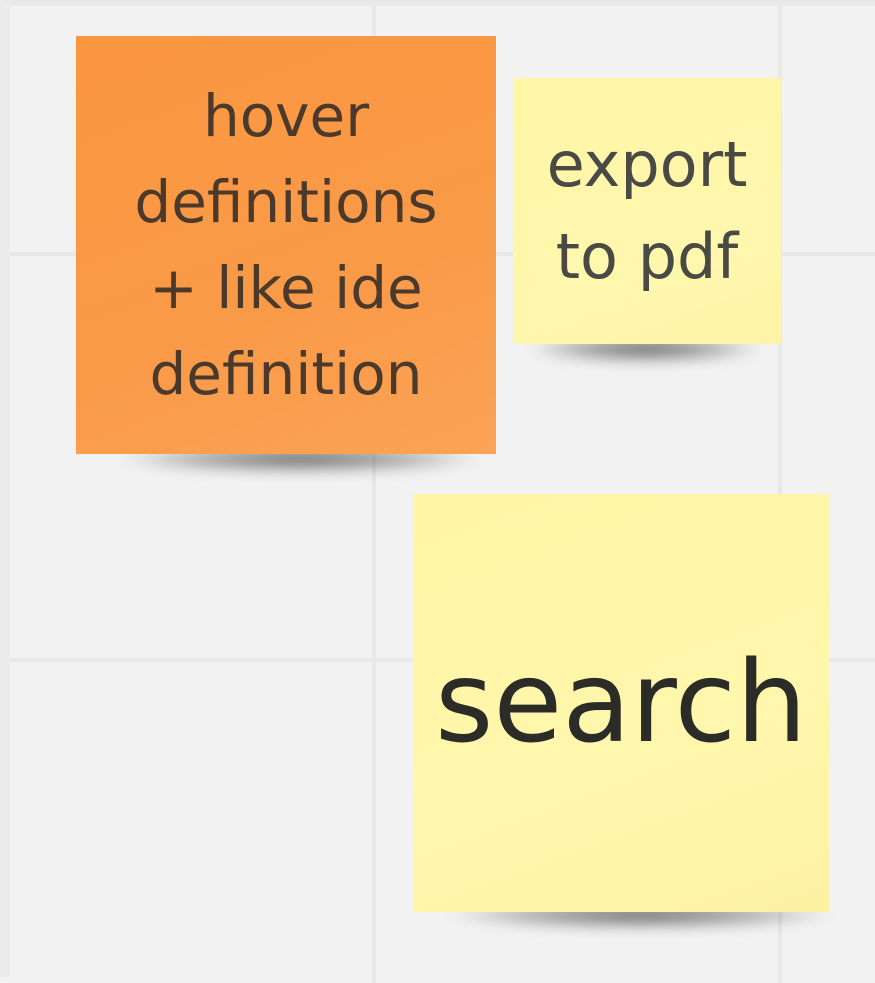  I want to click on sticky-note-export-to-pdf: export to pdf, so click(647, 211).